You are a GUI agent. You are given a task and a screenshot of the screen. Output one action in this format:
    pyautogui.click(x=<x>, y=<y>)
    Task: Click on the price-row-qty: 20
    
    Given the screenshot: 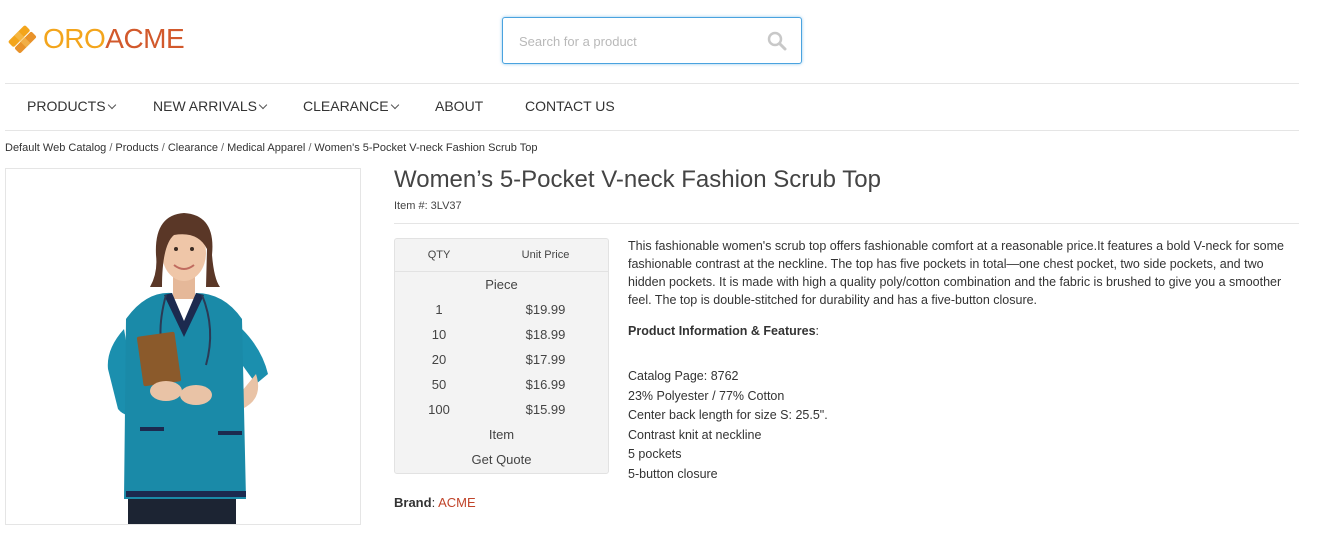 What is the action you would take?
    pyautogui.click(x=439, y=359)
    